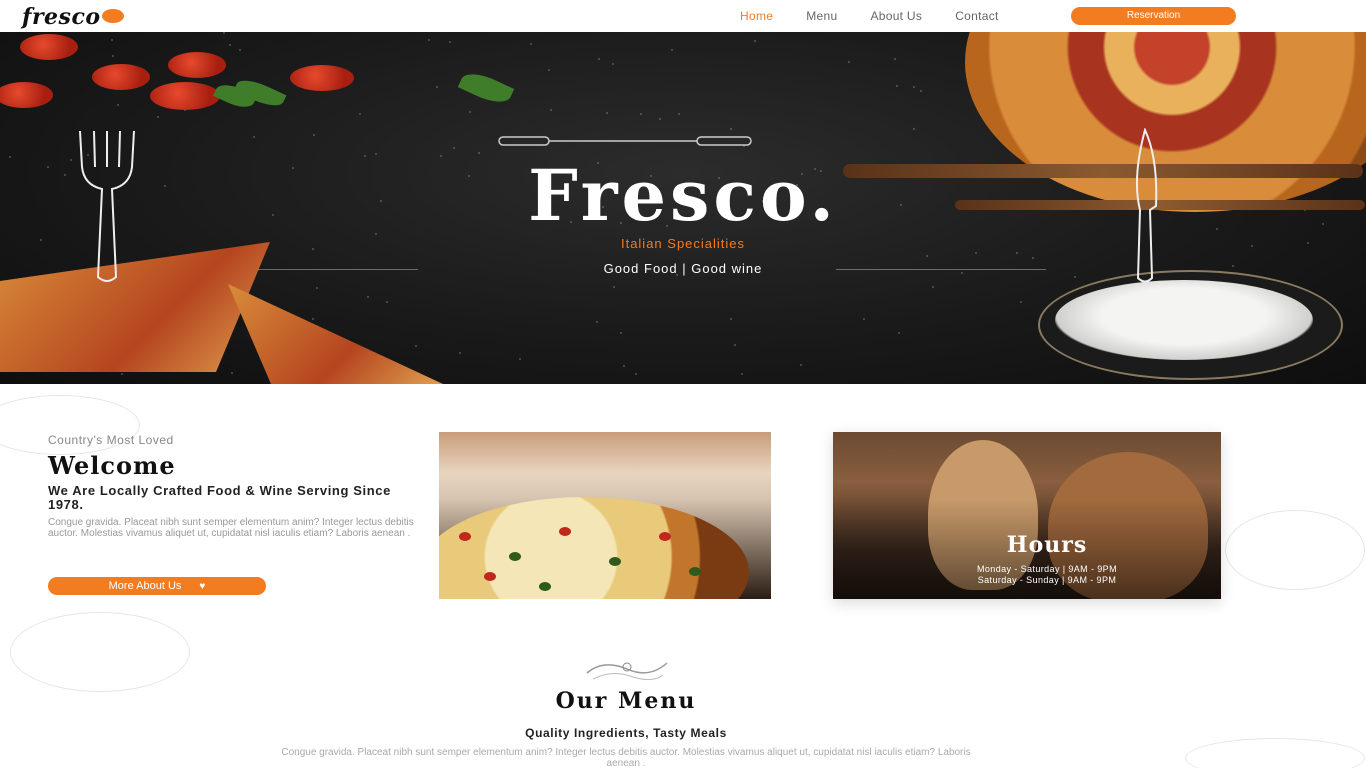  Describe the element at coordinates (594, 548) in the screenshot. I see `pizza-image` at that location.